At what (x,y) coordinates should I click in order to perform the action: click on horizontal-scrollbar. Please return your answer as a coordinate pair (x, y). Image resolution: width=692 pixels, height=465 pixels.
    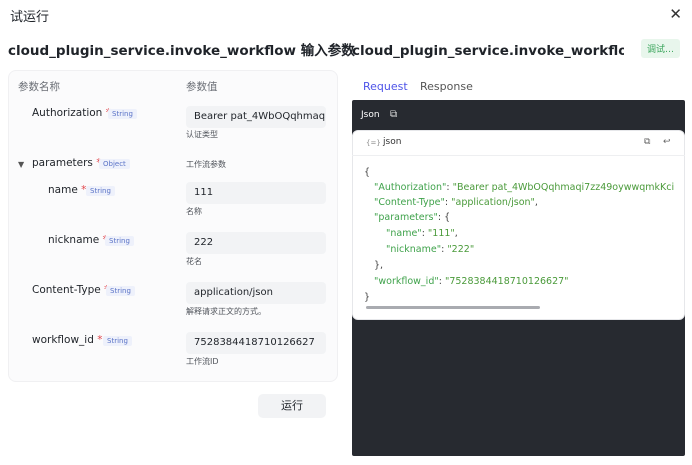
    Looking at the image, I should click on (453, 307).